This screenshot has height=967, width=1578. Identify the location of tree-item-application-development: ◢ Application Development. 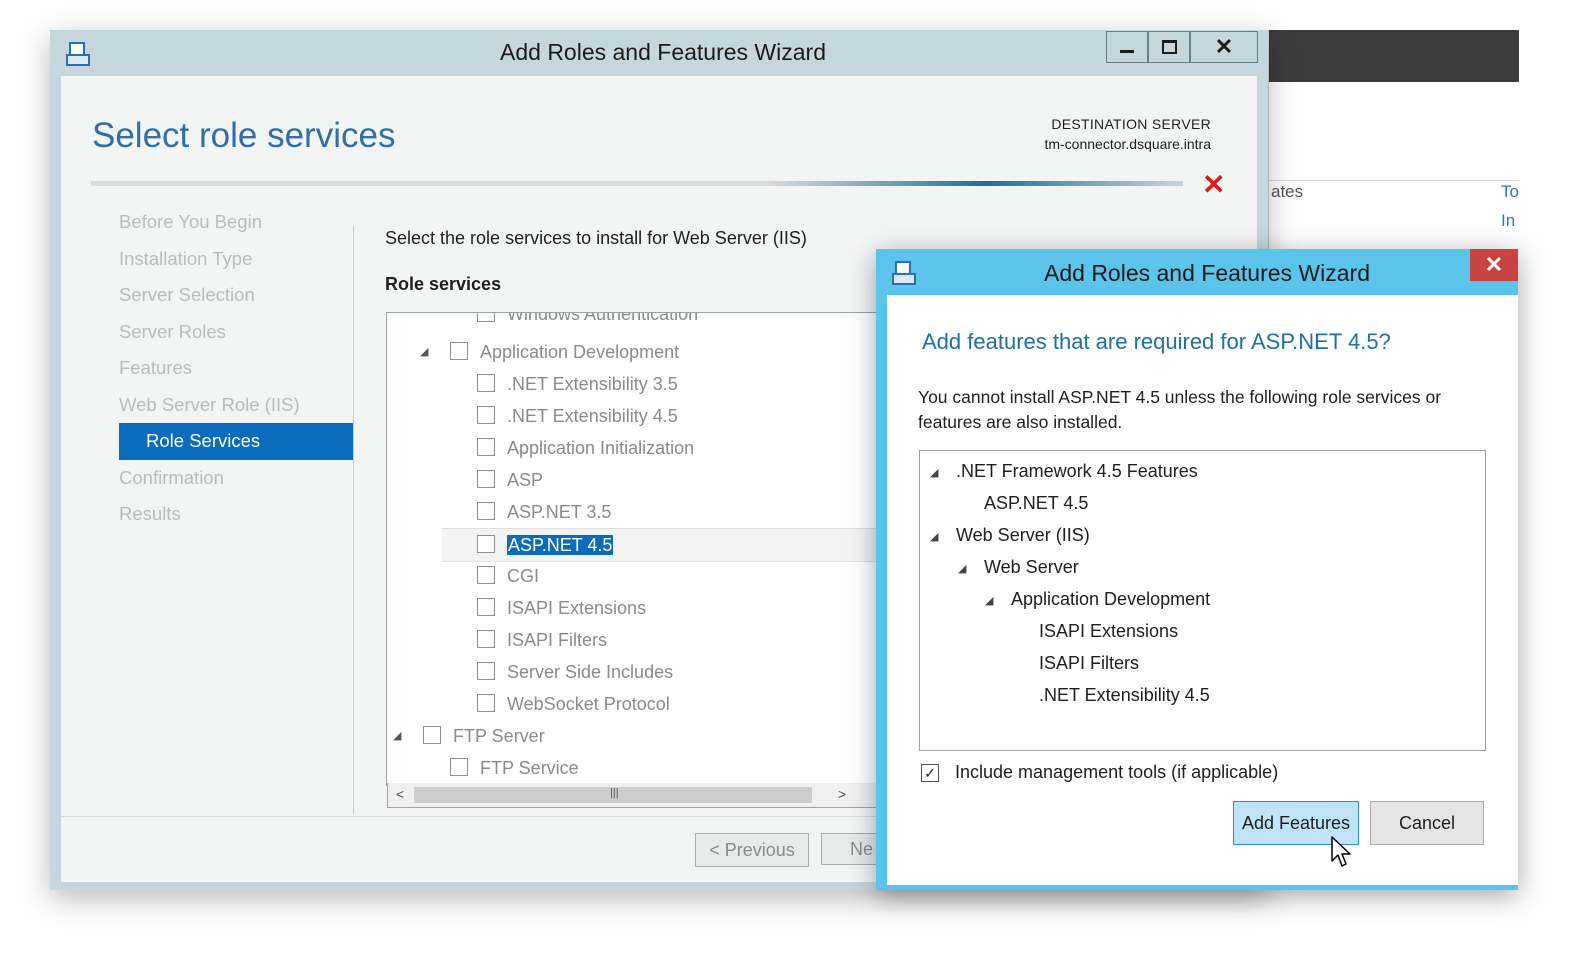
(549, 352).